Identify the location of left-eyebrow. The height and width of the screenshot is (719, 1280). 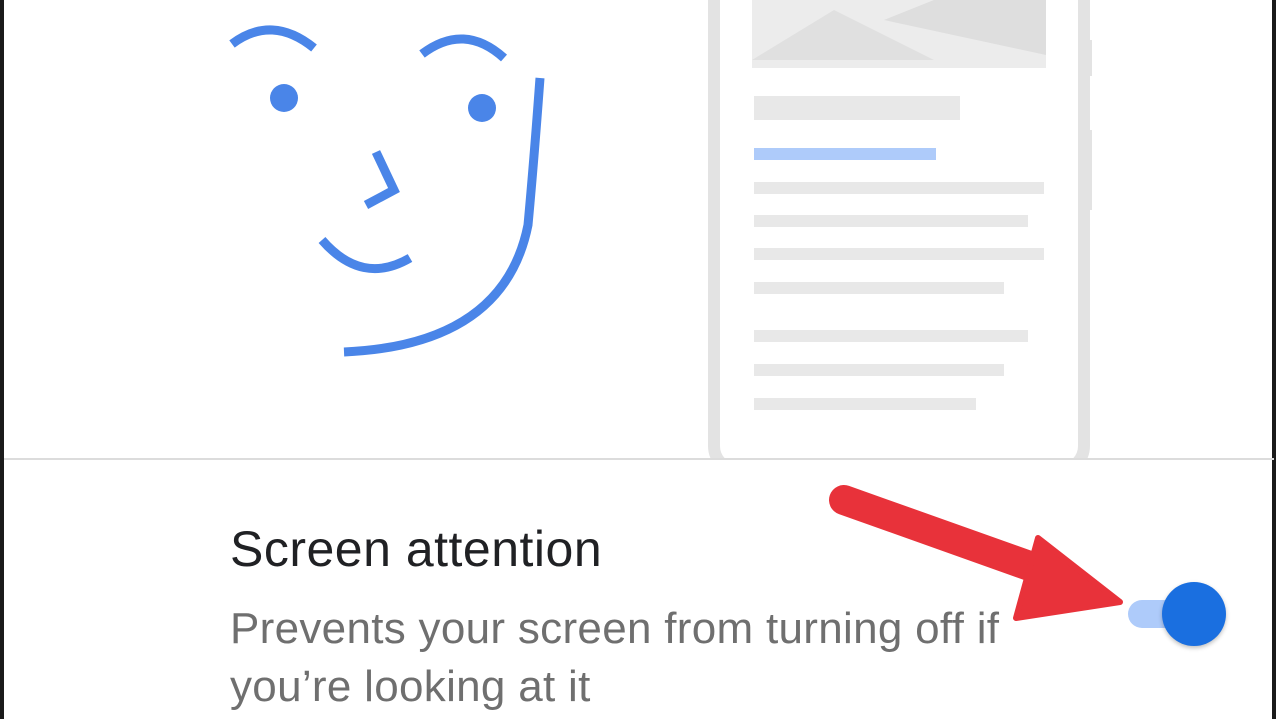
(273, 38).